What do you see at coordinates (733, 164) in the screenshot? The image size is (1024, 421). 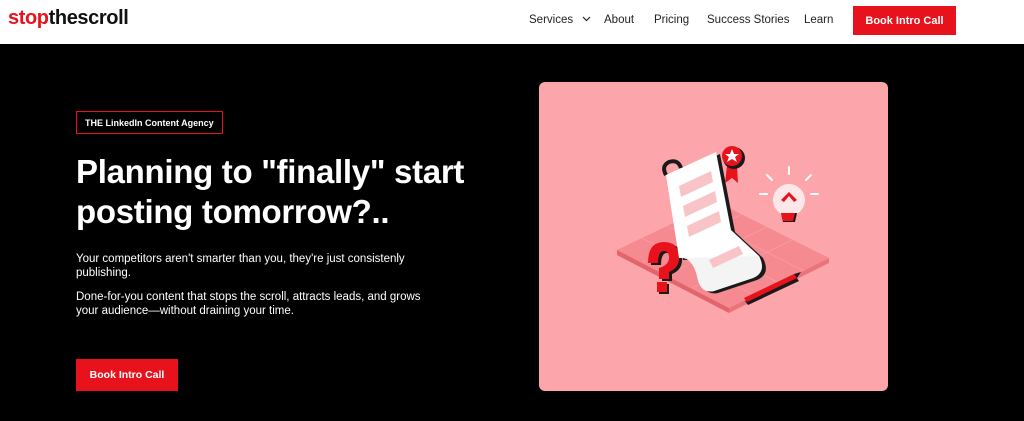 I see `award-badge-icon` at bounding box center [733, 164].